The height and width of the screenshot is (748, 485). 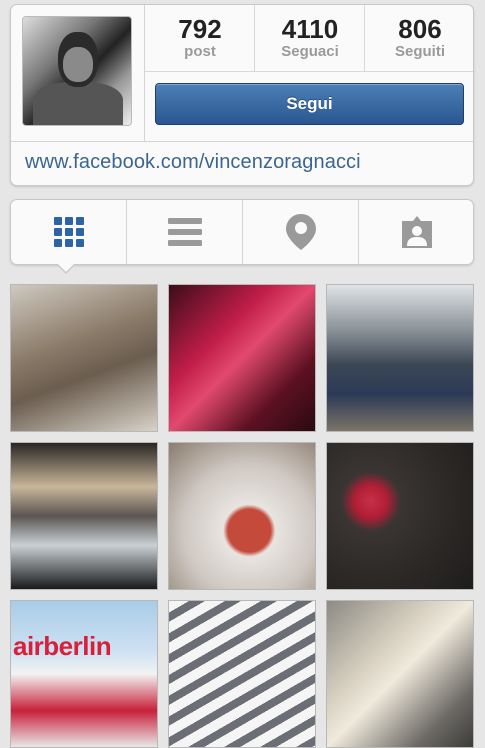 What do you see at coordinates (420, 29) in the screenshot?
I see `following-count-value: 806` at bounding box center [420, 29].